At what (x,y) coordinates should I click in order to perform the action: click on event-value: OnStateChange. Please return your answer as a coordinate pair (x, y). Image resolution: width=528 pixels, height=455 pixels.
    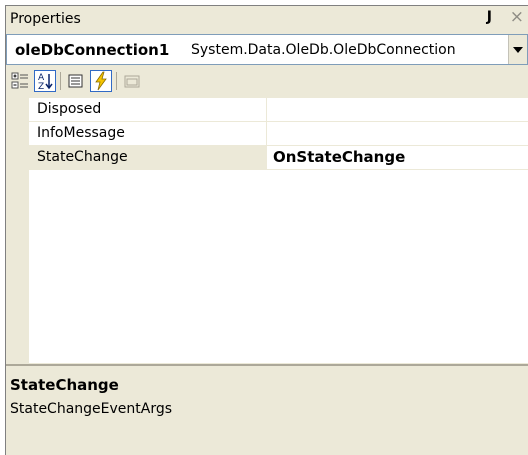
    Looking at the image, I should click on (339, 157).